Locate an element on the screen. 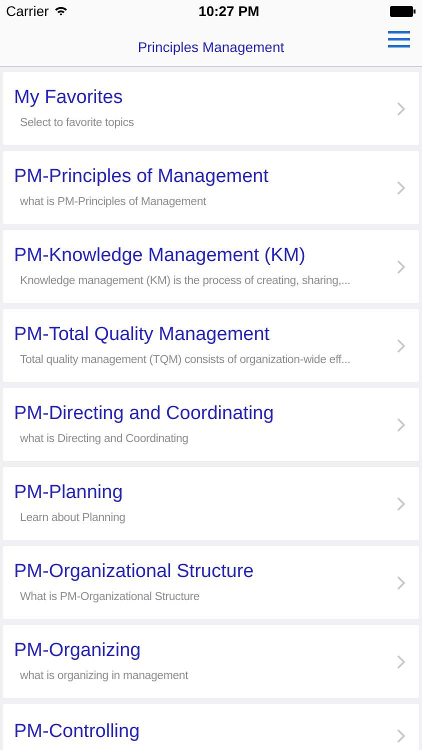 This screenshot has height=750, width=422. topic-subtitle: Select to favorite topics is located at coordinates (77, 123).